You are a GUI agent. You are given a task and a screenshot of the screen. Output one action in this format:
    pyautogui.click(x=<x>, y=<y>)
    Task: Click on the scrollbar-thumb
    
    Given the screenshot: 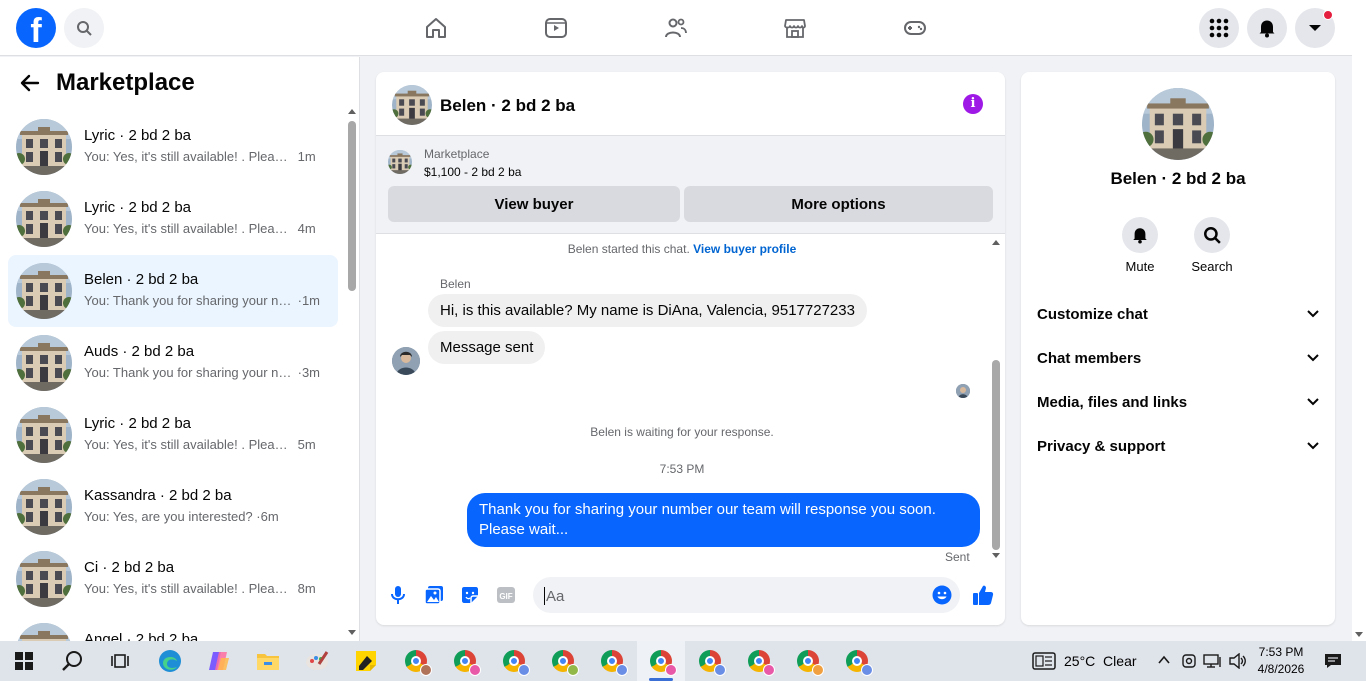 What is the action you would take?
    pyautogui.click(x=352, y=206)
    